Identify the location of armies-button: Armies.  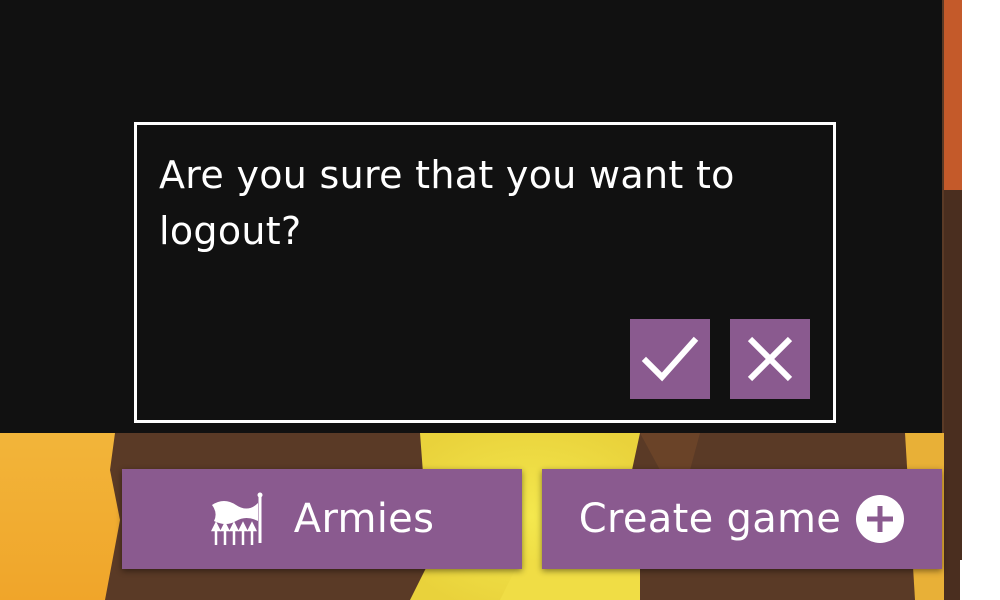
(322, 519).